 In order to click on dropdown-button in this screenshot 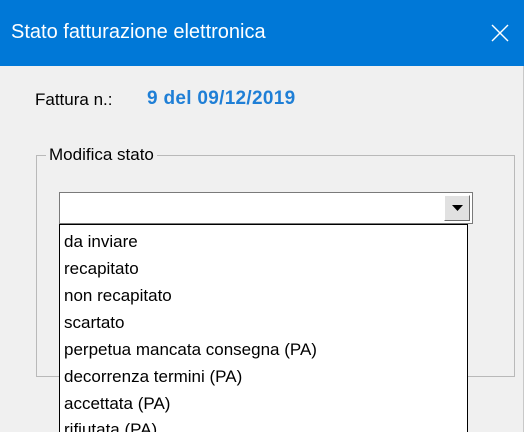, I will do `click(457, 208)`.